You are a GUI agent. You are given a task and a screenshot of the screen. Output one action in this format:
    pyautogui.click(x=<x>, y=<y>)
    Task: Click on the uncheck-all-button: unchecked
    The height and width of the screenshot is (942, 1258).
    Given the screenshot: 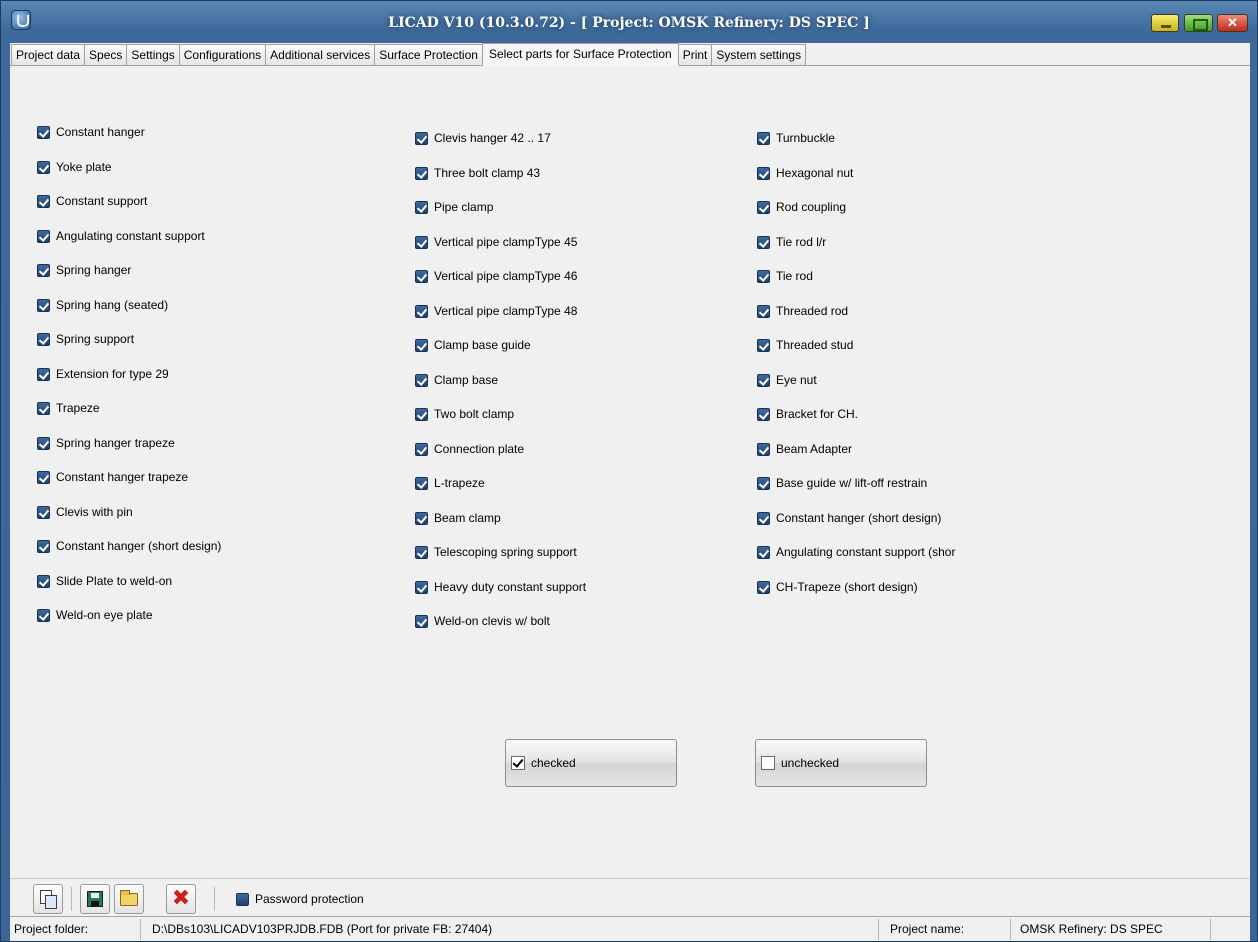 What is the action you would take?
    pyautogui.click(x=841, y=763)
    